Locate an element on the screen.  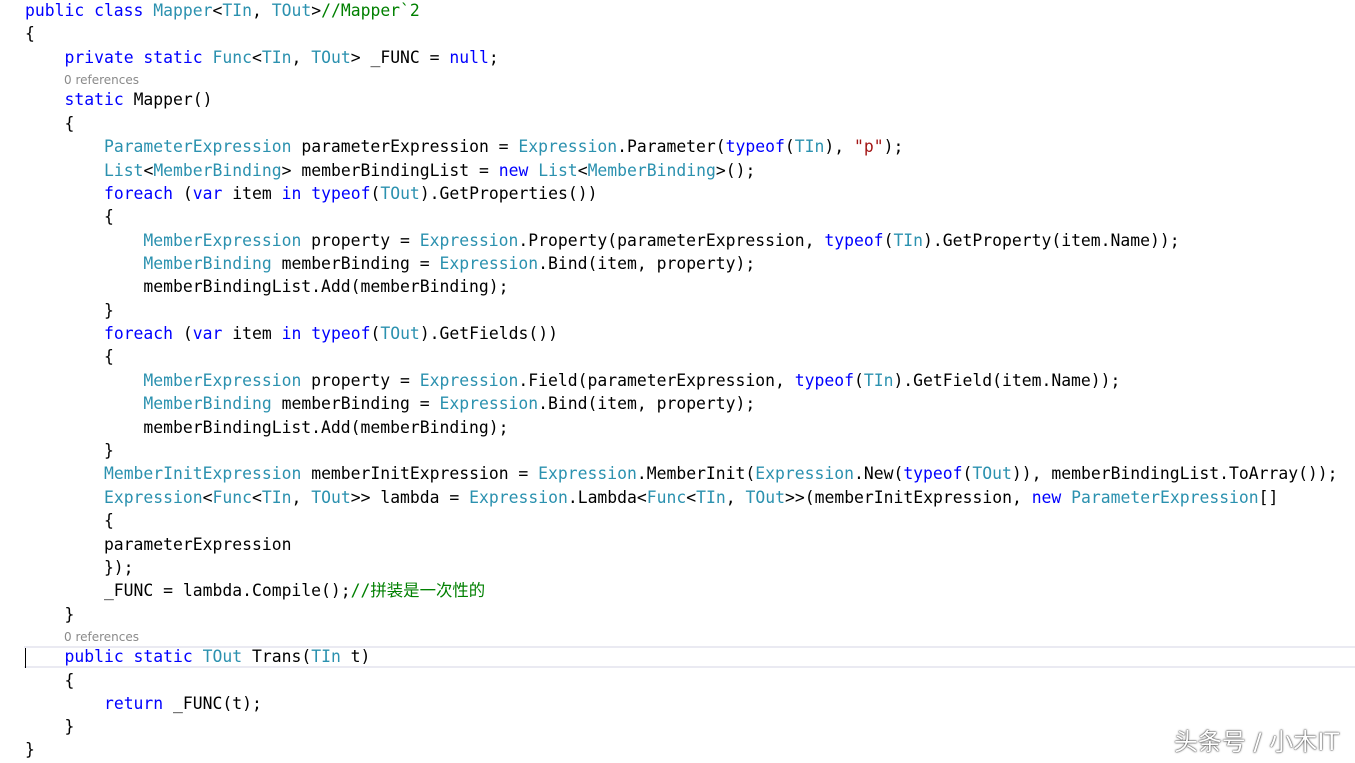
code-token: in is located at coordinates (291, 333).